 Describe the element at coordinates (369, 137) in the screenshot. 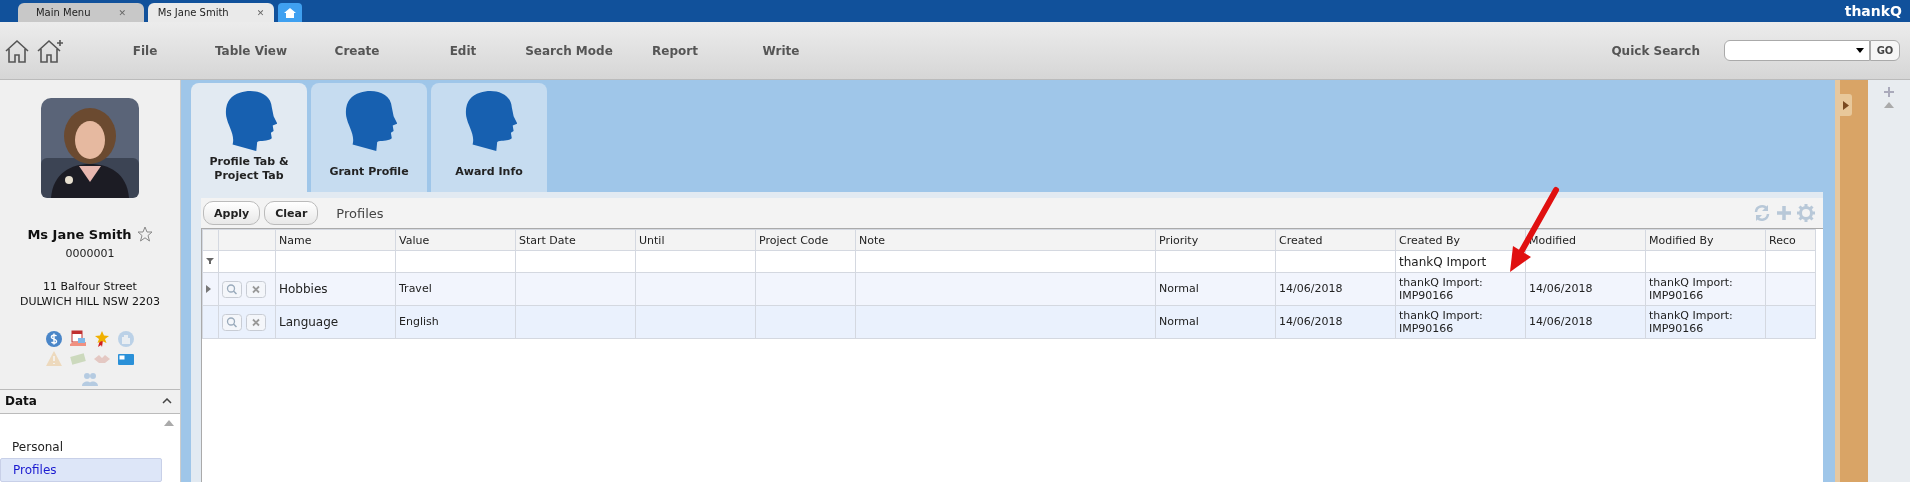

I see `profile-tab: Grant Profile` at that location.